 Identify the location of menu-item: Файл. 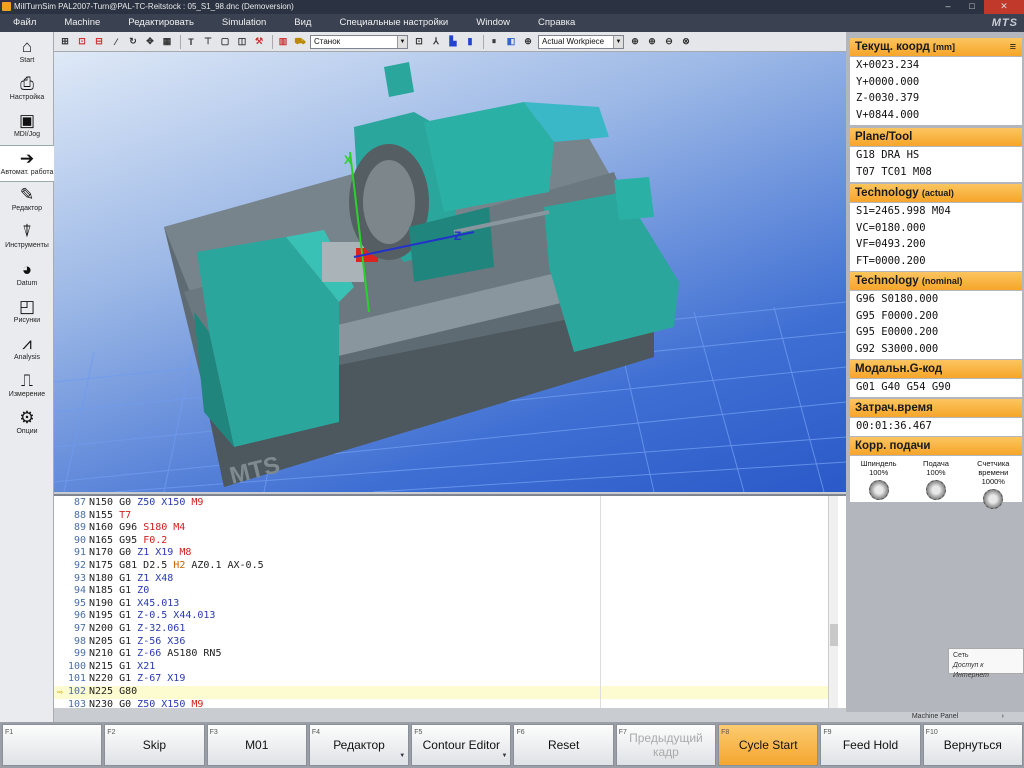
(25, 23).